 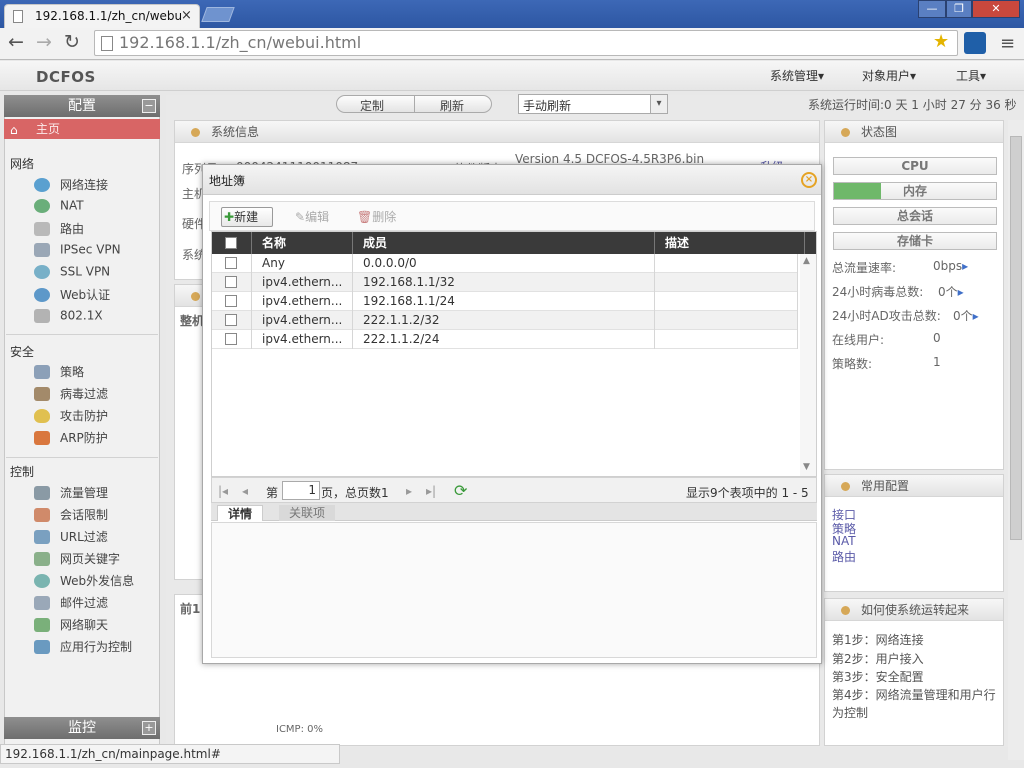 I want to click on browser-menu-icon: ≡, so click(x=1007, y=43).